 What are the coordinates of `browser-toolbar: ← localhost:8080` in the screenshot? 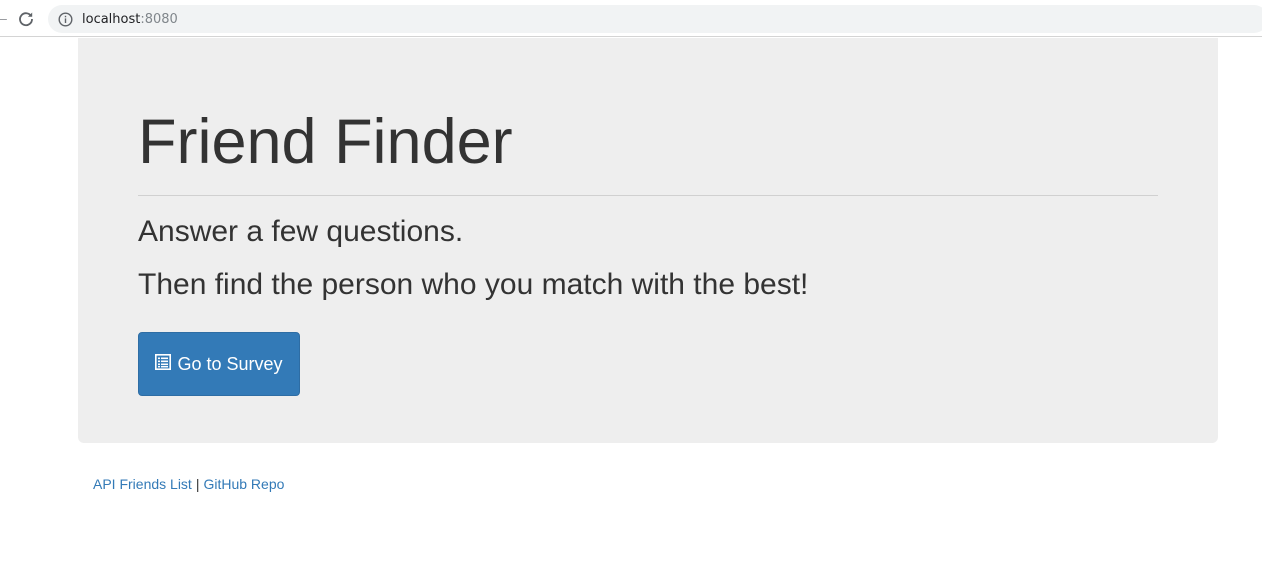 It's located at (631, 18).